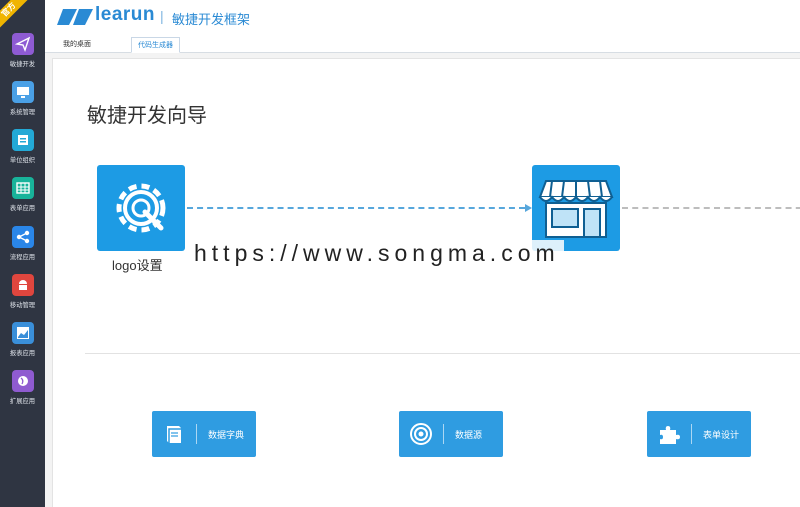 The image size is (800, 507). I want to click on learun-logo-icon, so click(75, 17).